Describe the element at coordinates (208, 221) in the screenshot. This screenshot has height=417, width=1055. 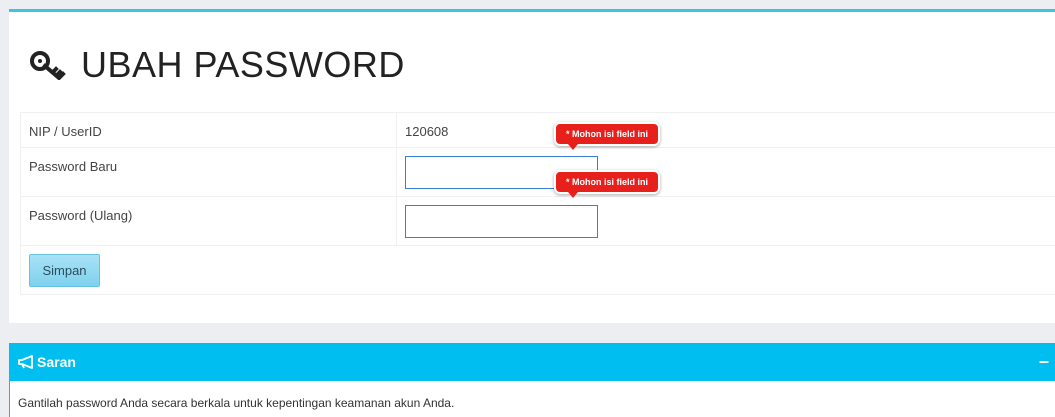
I see `field-label-repeat-password: Password (Ulang)` at that location.